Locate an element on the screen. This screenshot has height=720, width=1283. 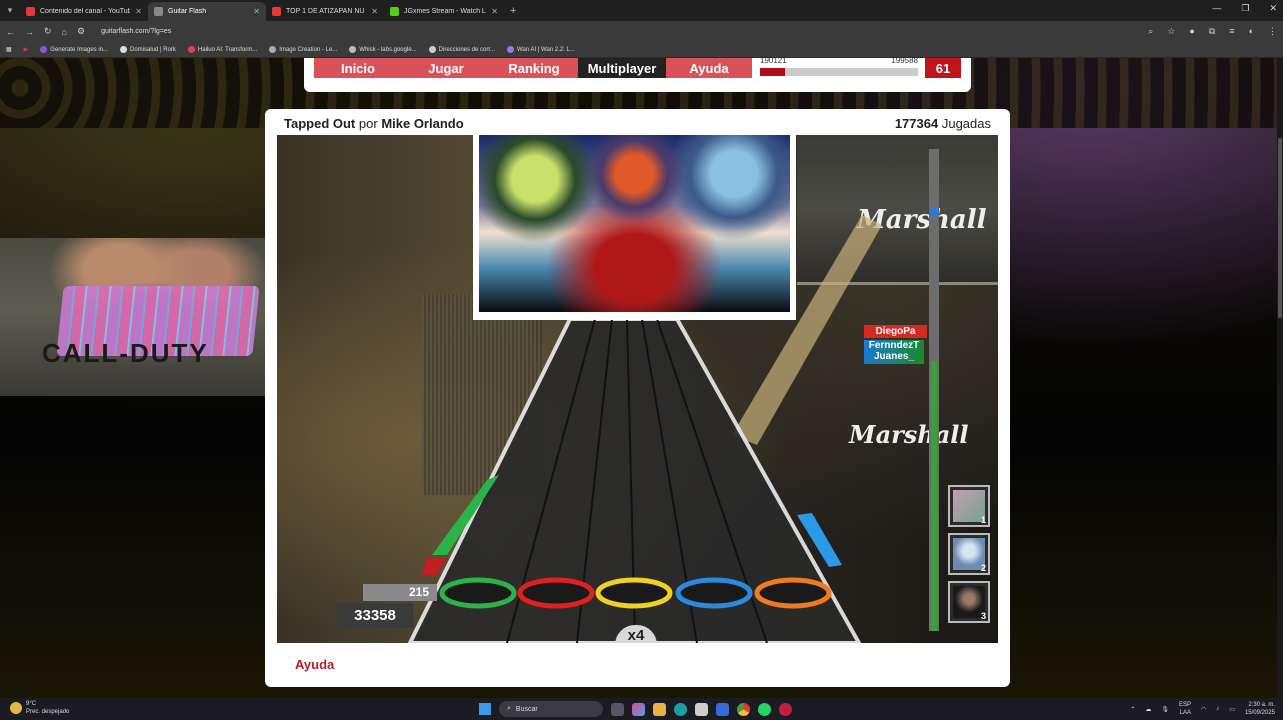
tab-title: Contenido del canal - YouTube is located at coordinates (85, 11).